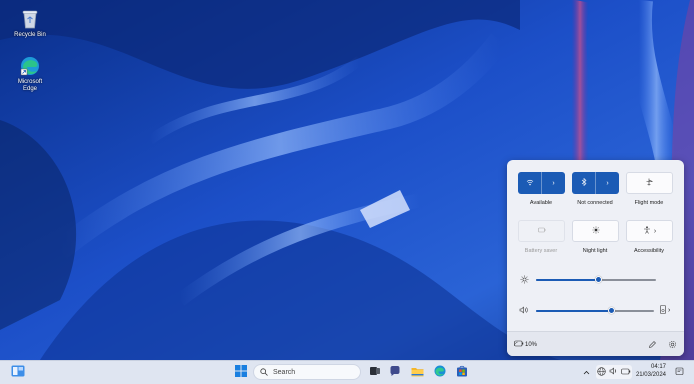 Image resolution: width=694 pixels, height=384 pixels. I want to click on clock-date: 21/03/2024, so click(650, 374).